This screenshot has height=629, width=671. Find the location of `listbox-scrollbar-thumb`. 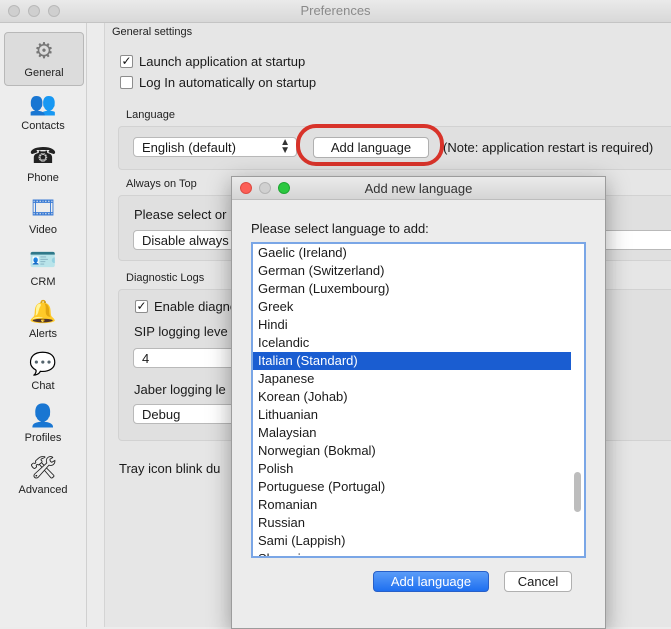

listbox-scrollbar-thumb is located at coordinates (577, 492).